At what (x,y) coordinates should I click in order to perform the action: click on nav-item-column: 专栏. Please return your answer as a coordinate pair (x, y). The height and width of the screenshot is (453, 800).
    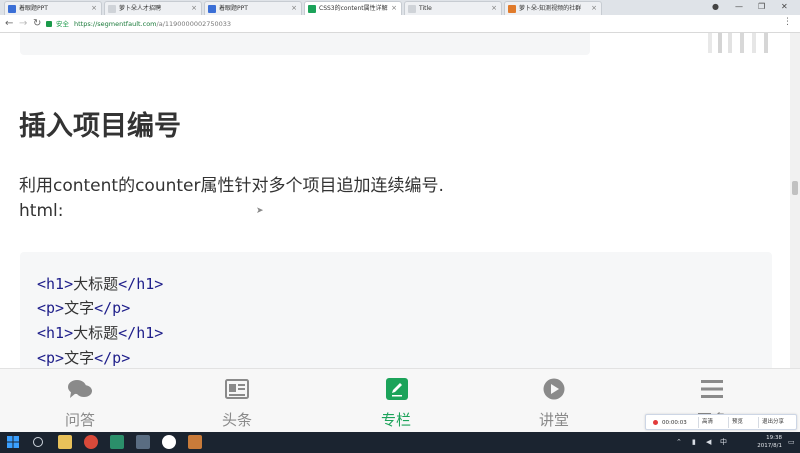
    Looking at the image, I should click on (396, 401).